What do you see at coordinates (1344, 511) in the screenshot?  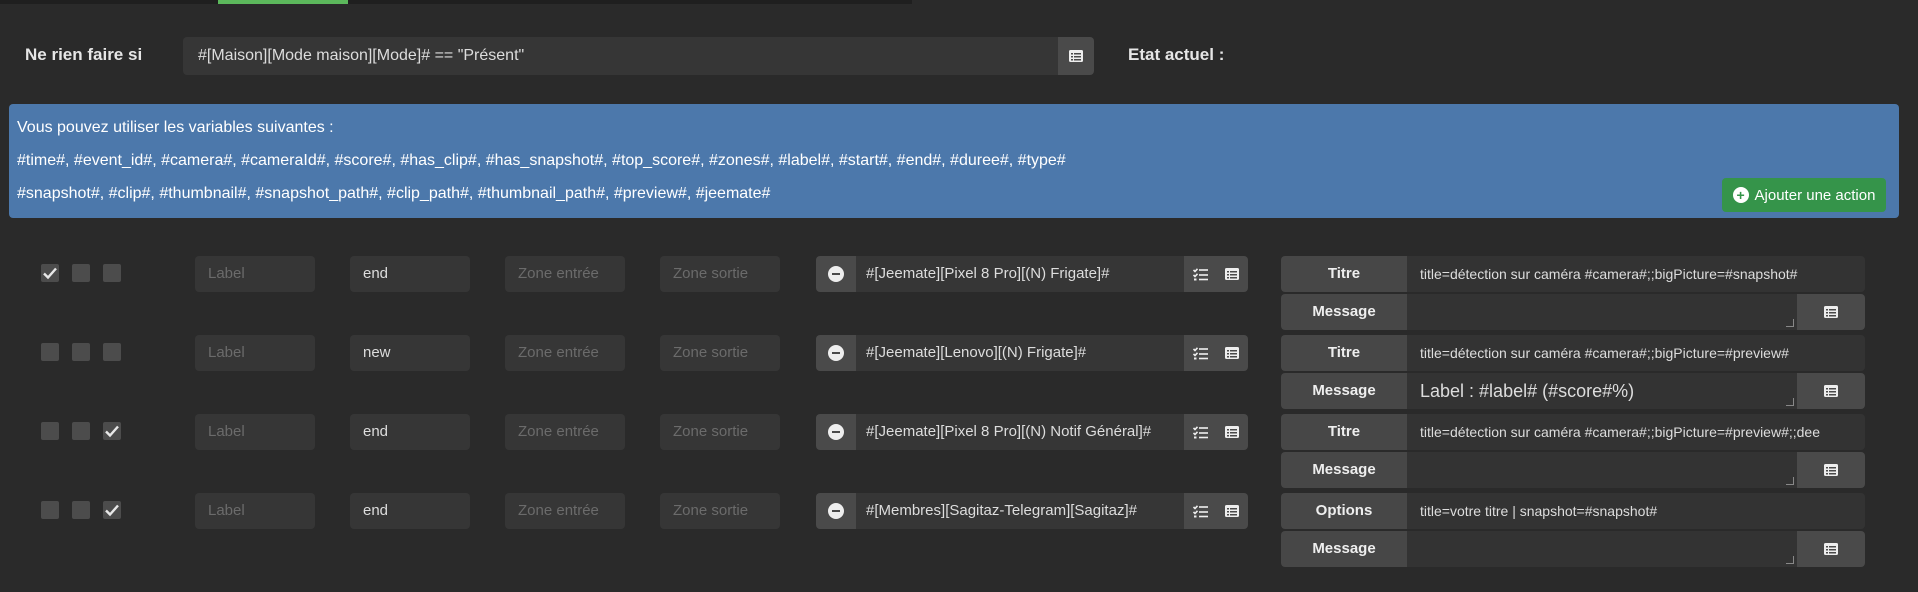 I see `param-label: Options` at bounding box center [1344, 511].